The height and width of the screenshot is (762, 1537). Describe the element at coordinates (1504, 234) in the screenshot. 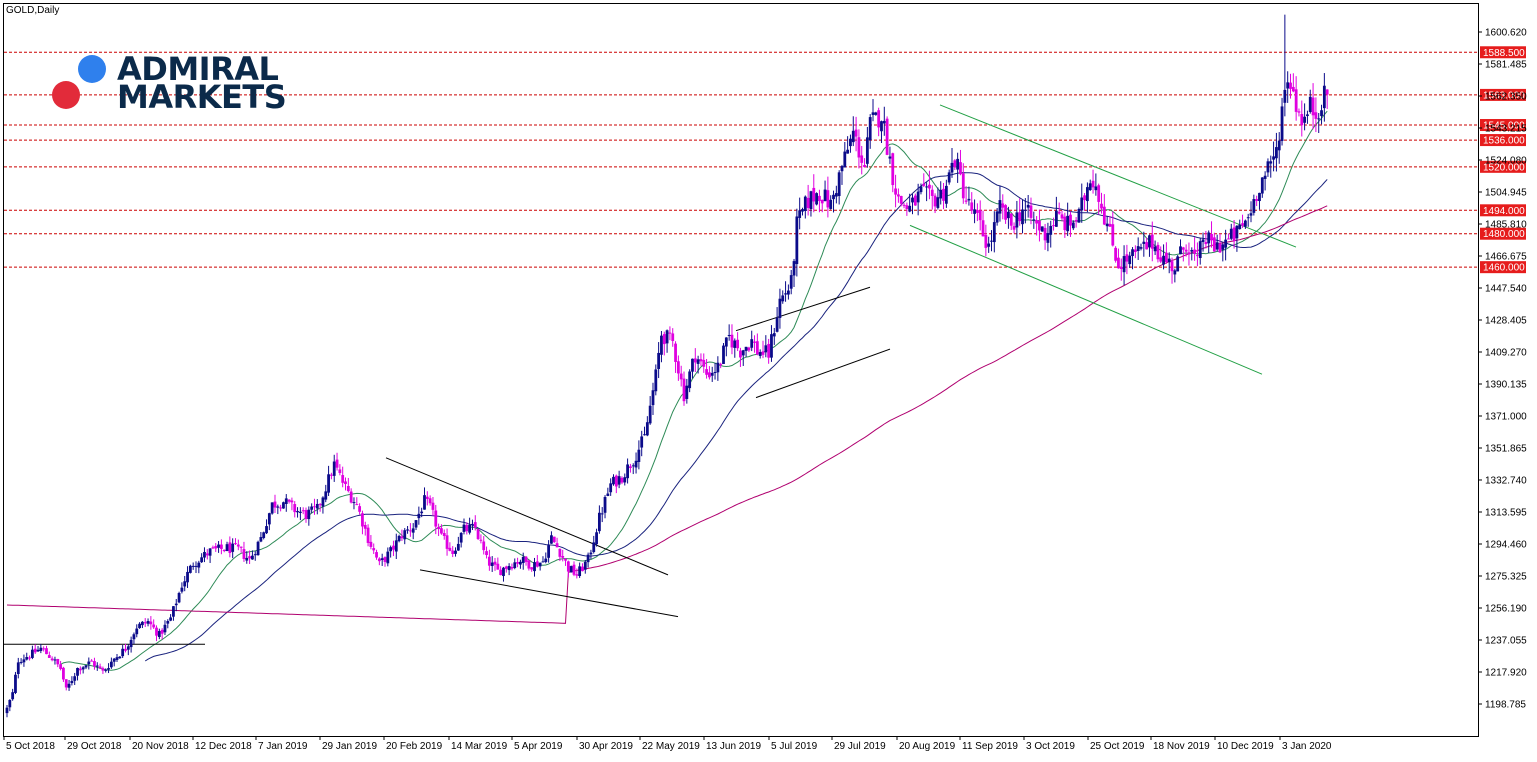

I see `level-label: 1480.000` at that location.